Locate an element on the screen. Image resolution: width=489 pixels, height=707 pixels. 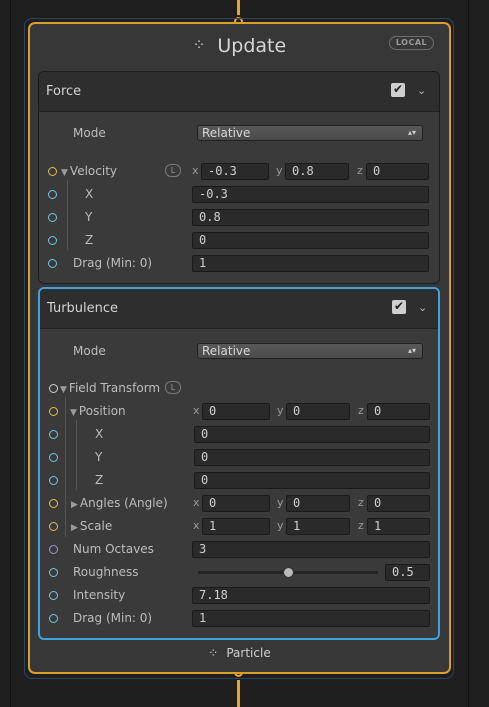
velocity-z-port is located at coordinates (52, 240).